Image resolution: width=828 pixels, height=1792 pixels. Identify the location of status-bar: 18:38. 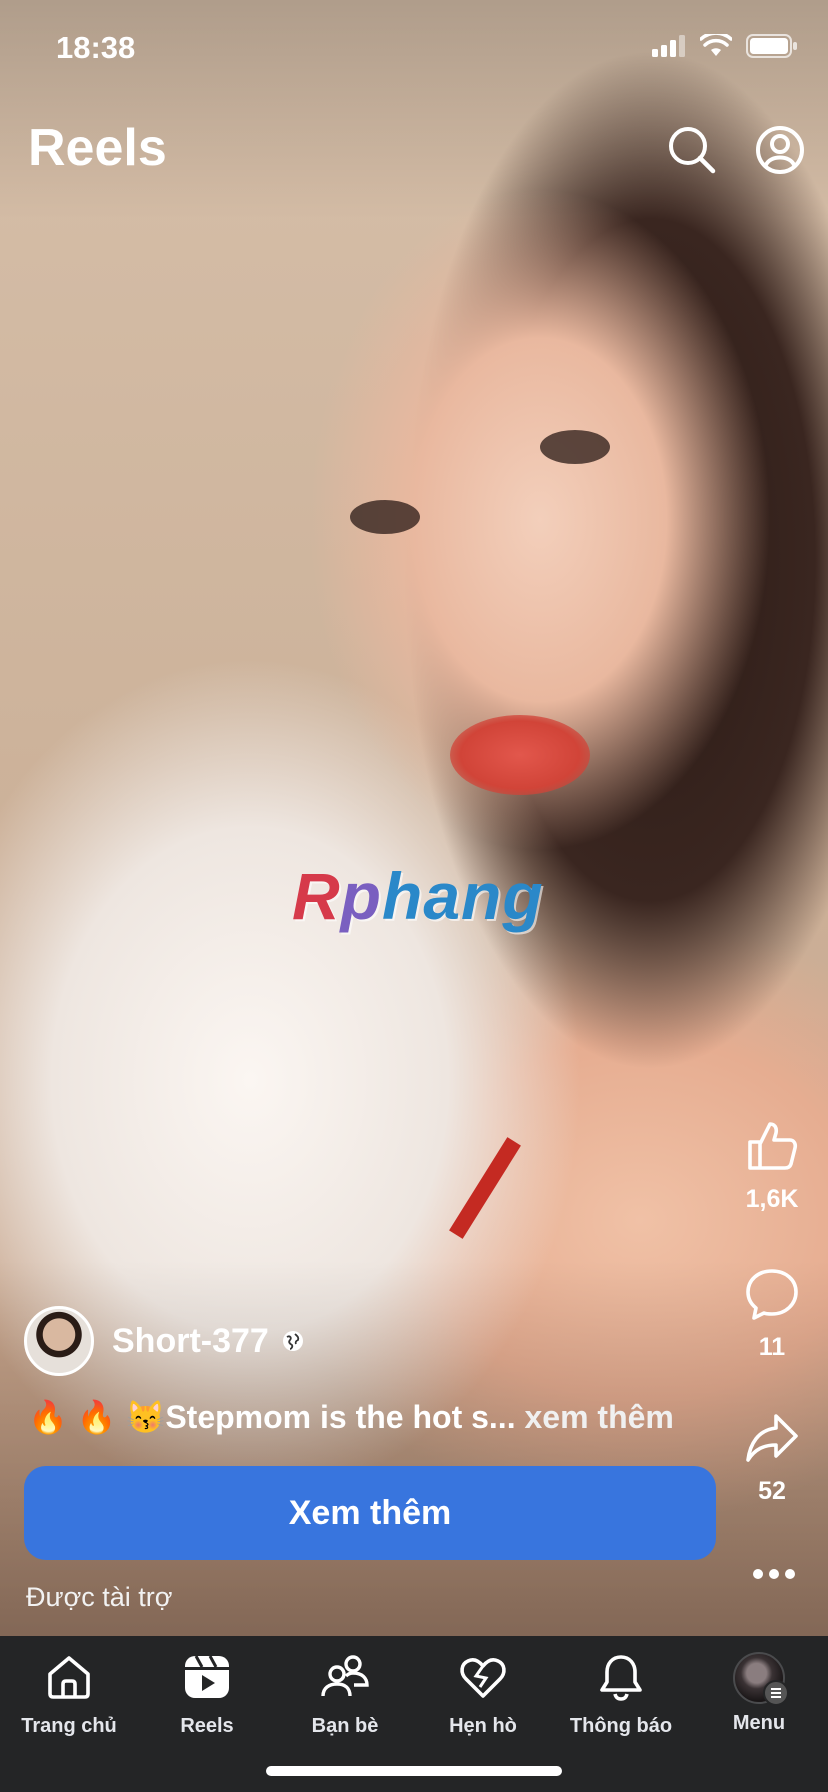
(414, 50).